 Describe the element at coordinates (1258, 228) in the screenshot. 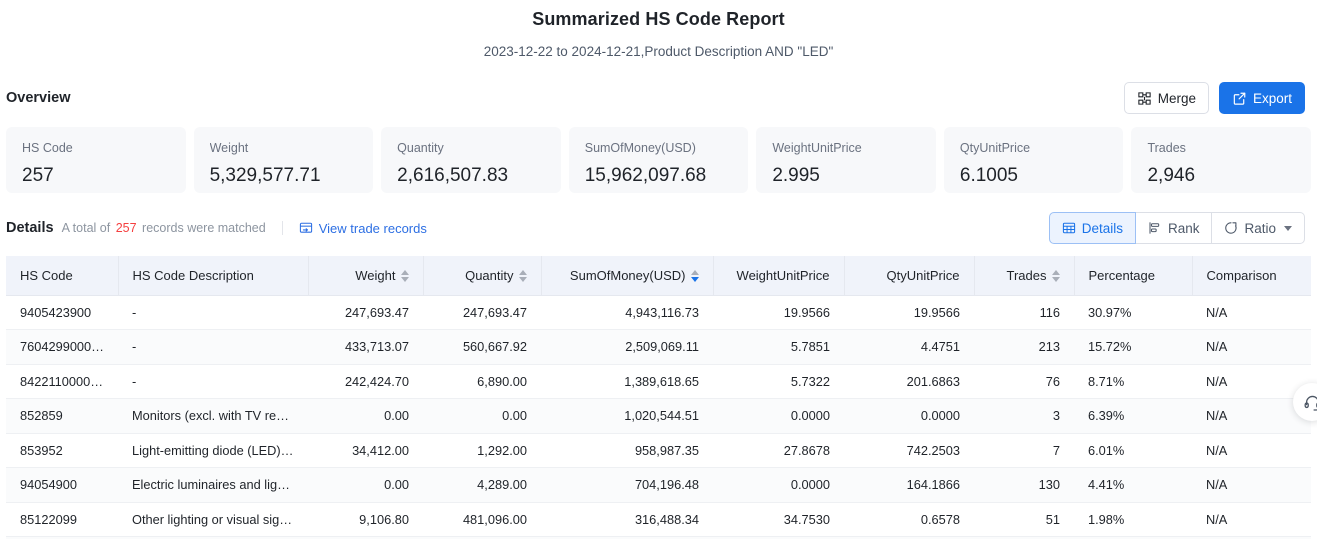

I see `view-mode-ratio: Ratio` at that location.